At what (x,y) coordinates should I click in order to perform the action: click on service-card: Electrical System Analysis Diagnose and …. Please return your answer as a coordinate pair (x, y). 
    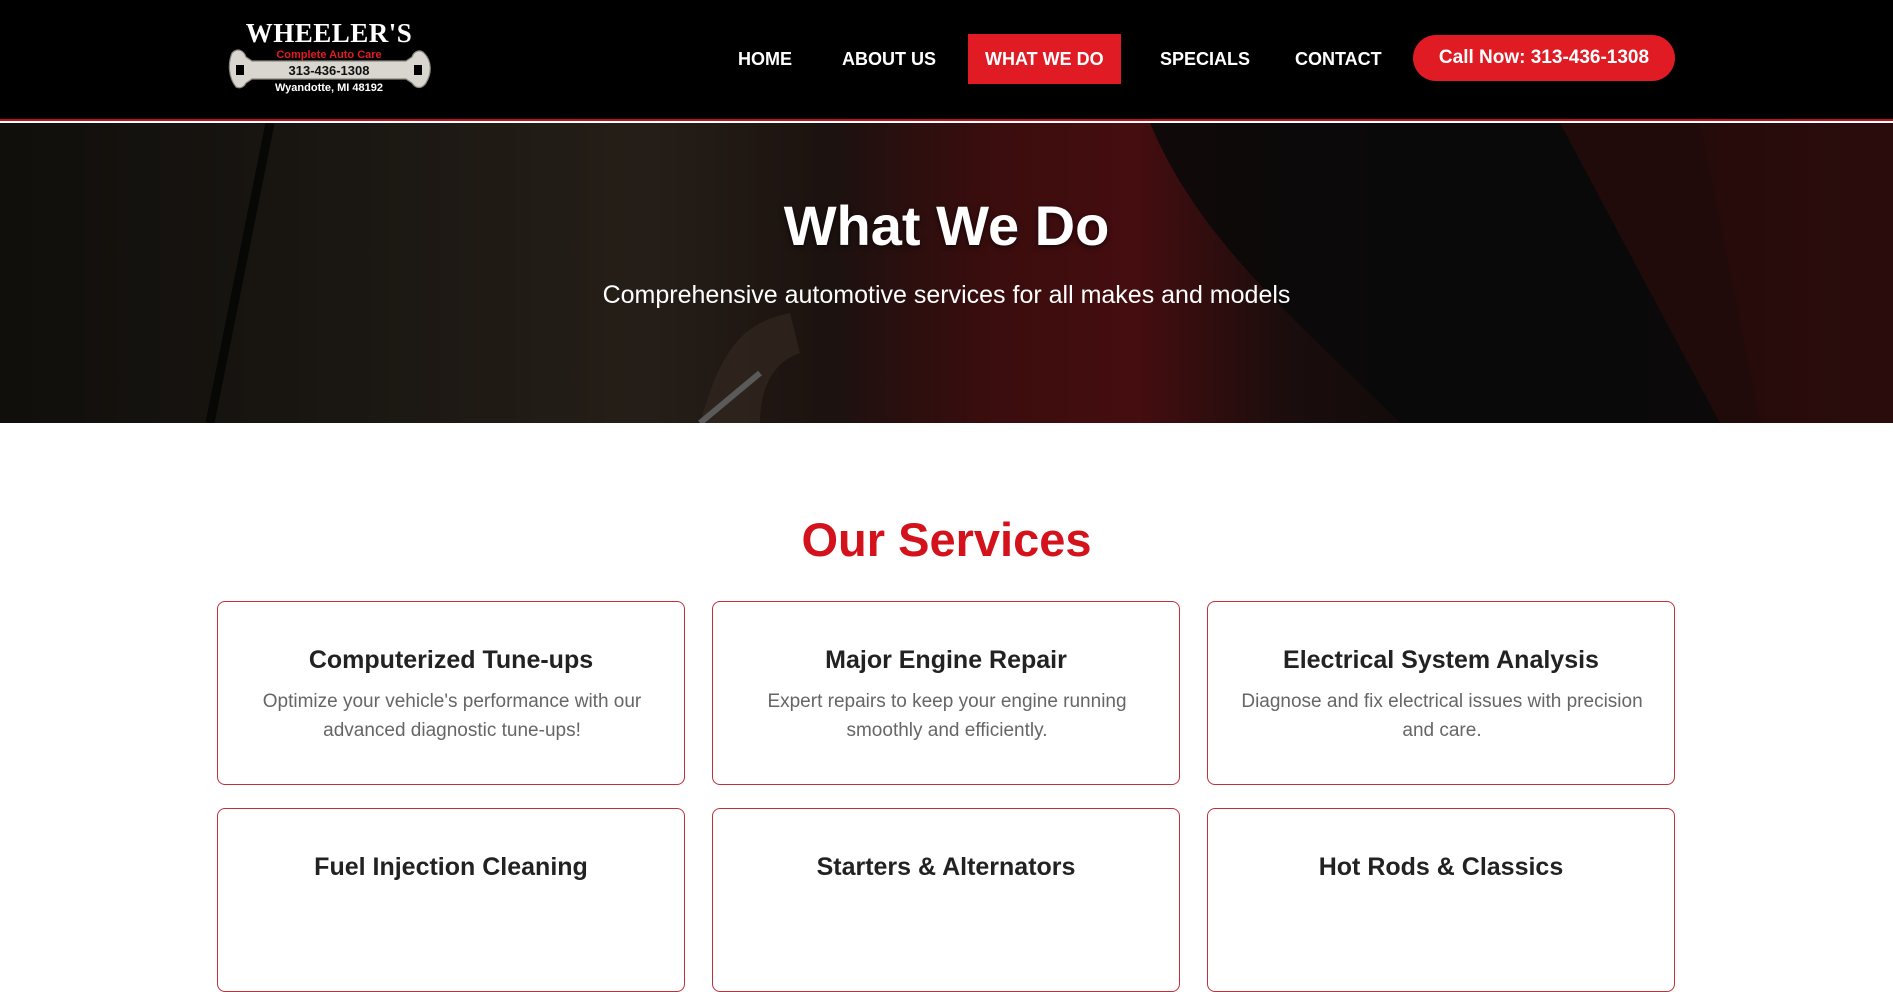
    Looking at the image, I should click on (1441, 693).